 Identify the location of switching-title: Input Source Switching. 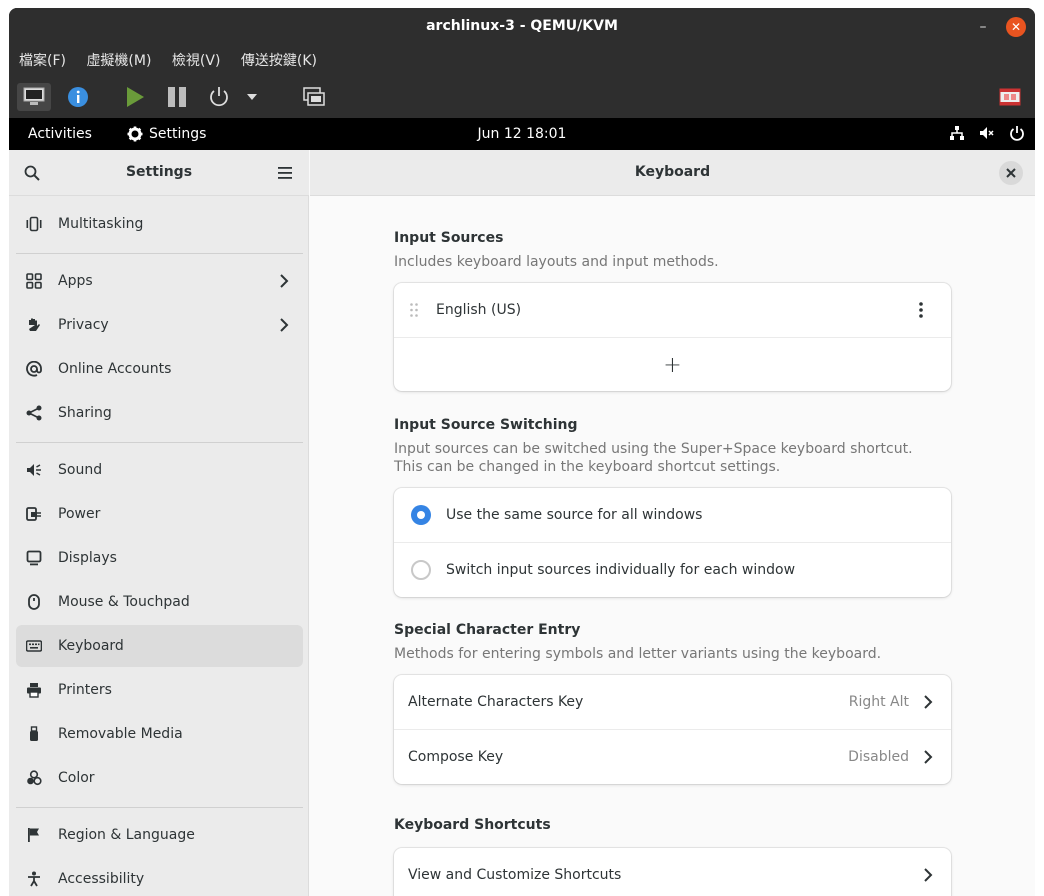
(486, 425).